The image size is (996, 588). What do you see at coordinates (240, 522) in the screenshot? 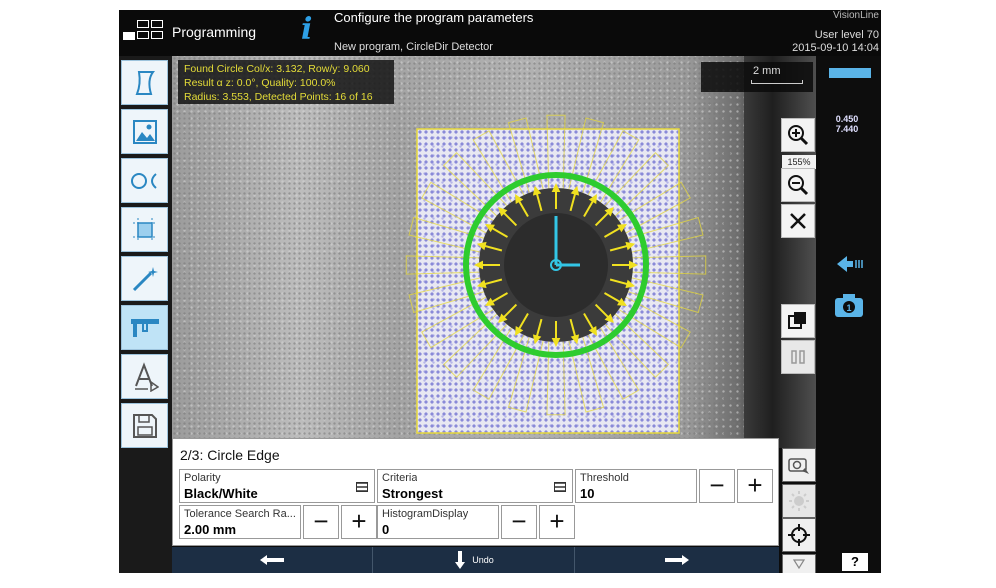
I see `tolerance-field: Tolerance Search Ra... 2.00 mm` at bounding box center [240, 522].